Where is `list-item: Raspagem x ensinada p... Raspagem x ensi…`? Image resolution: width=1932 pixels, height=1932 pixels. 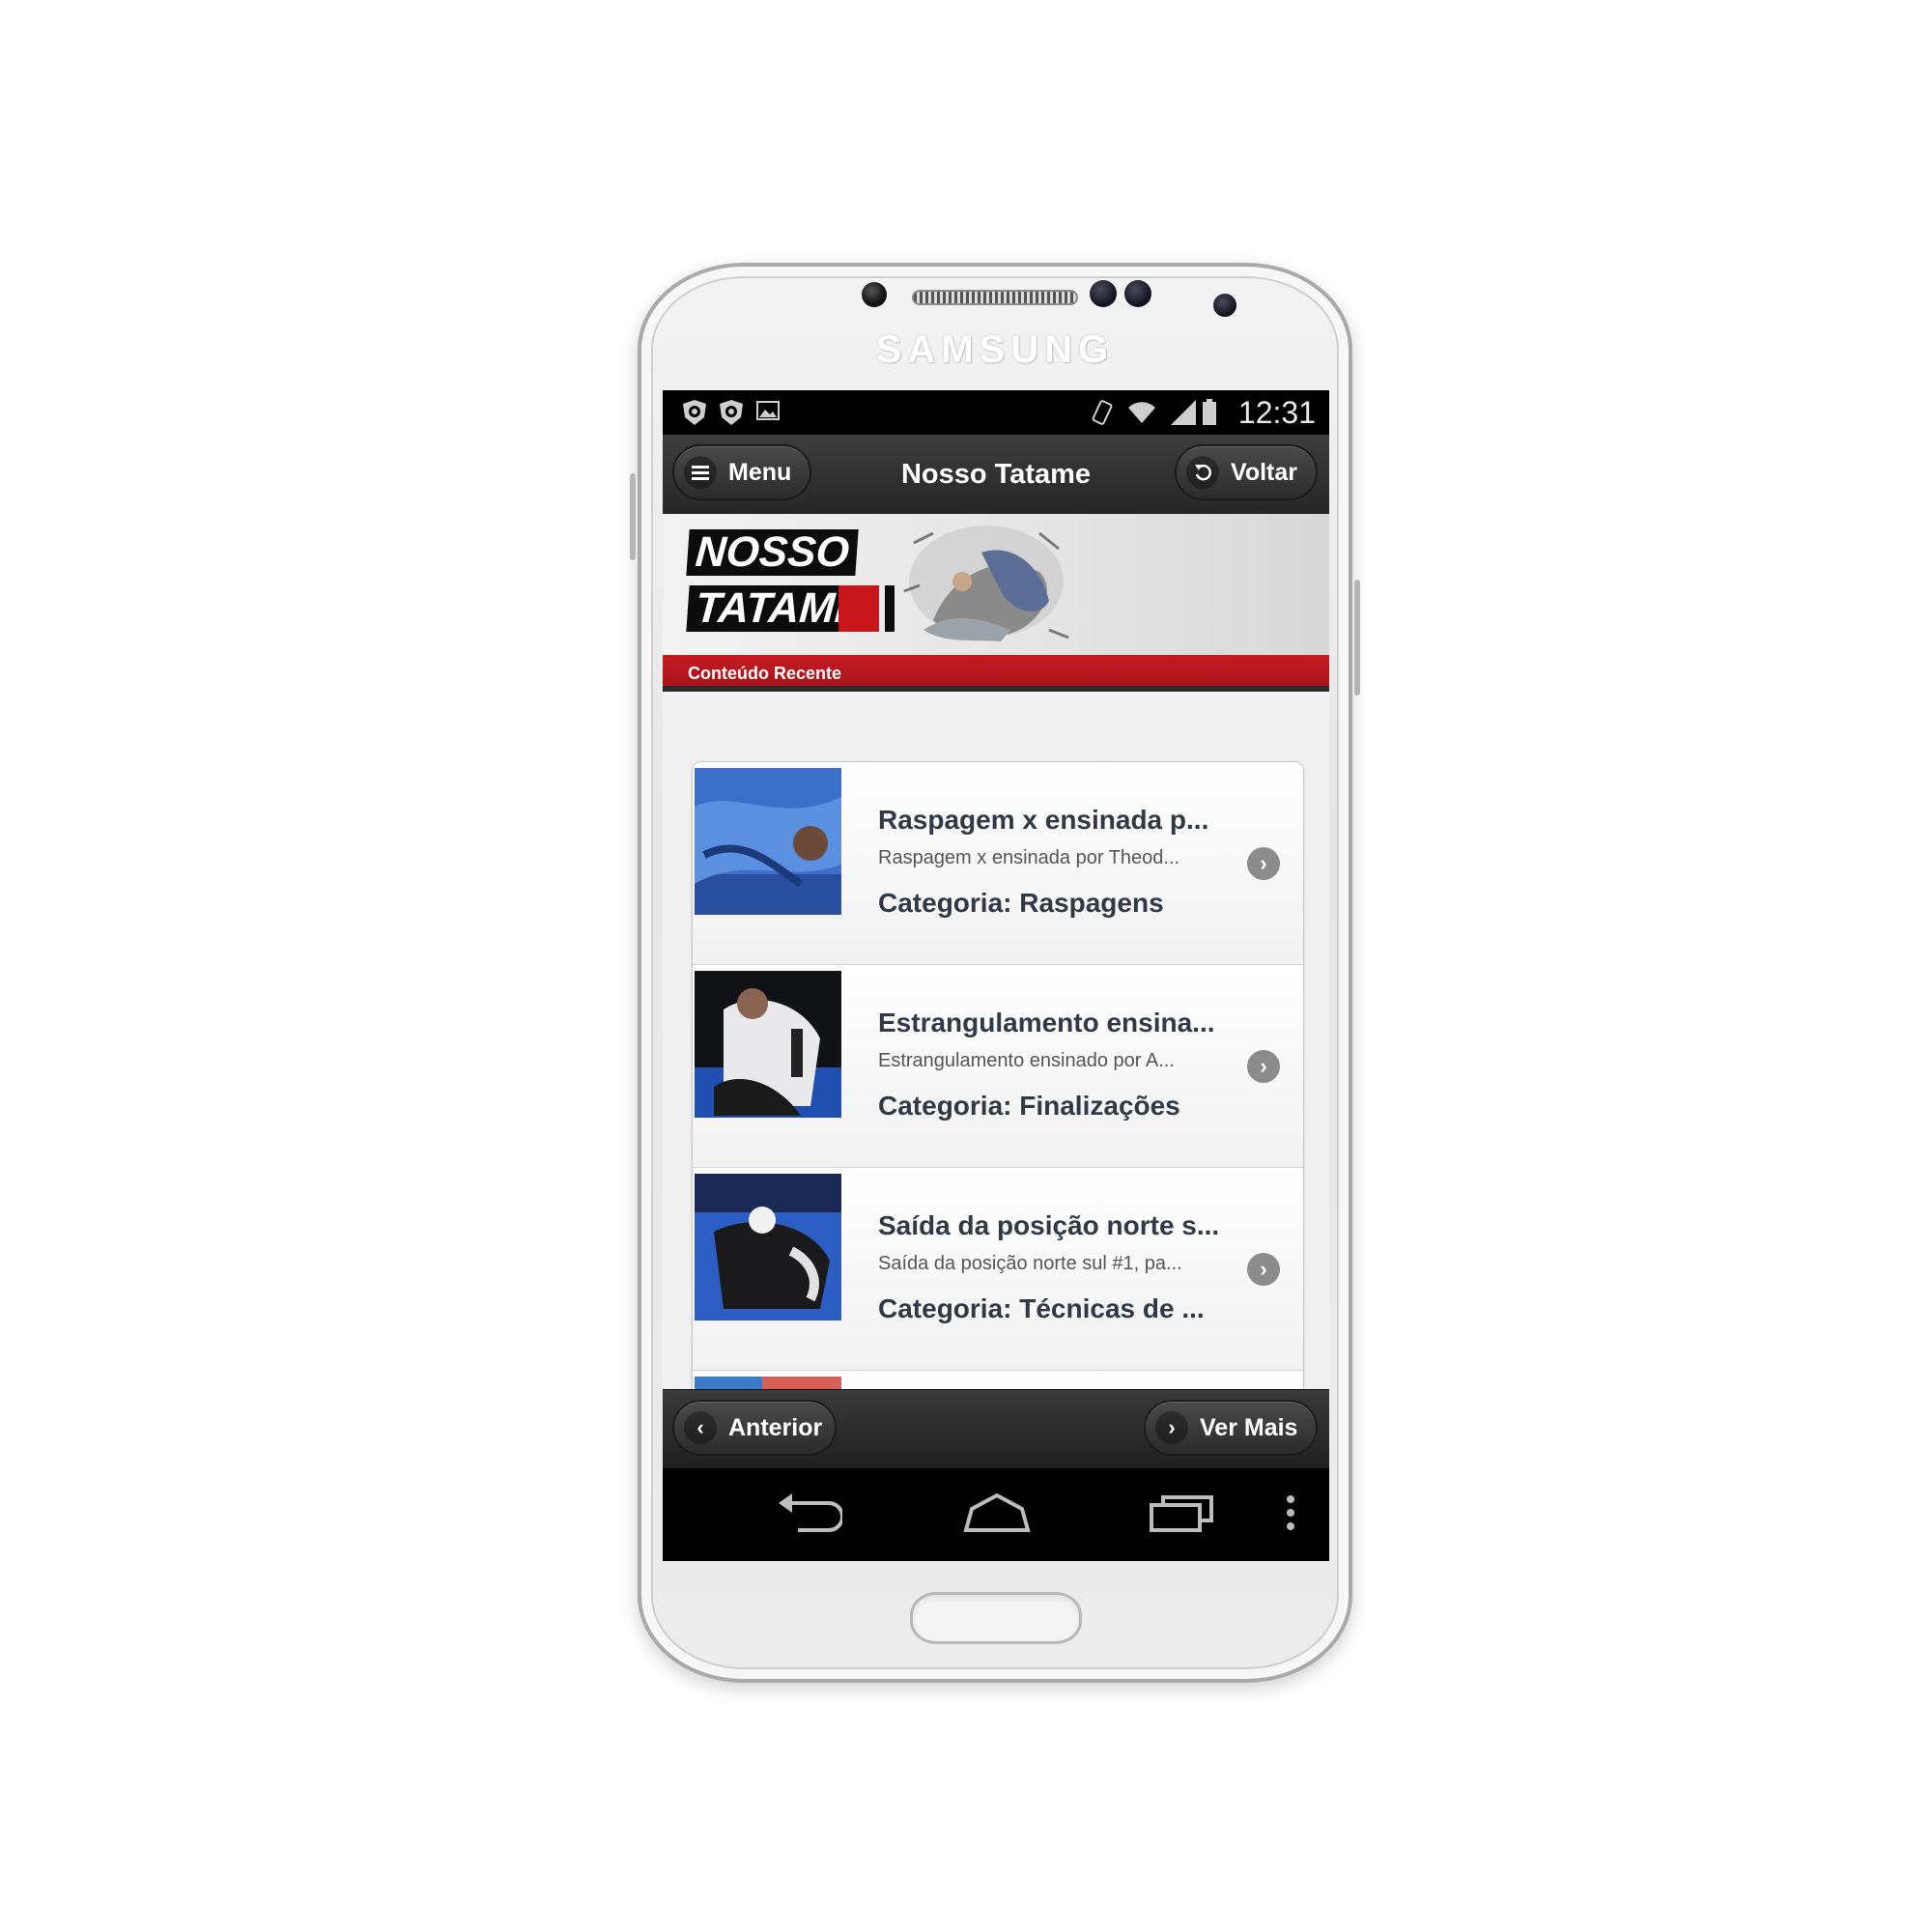
list-item: Raspagem x ensinada p... Raspagem x ensi… is located at coordinates (998, 863).